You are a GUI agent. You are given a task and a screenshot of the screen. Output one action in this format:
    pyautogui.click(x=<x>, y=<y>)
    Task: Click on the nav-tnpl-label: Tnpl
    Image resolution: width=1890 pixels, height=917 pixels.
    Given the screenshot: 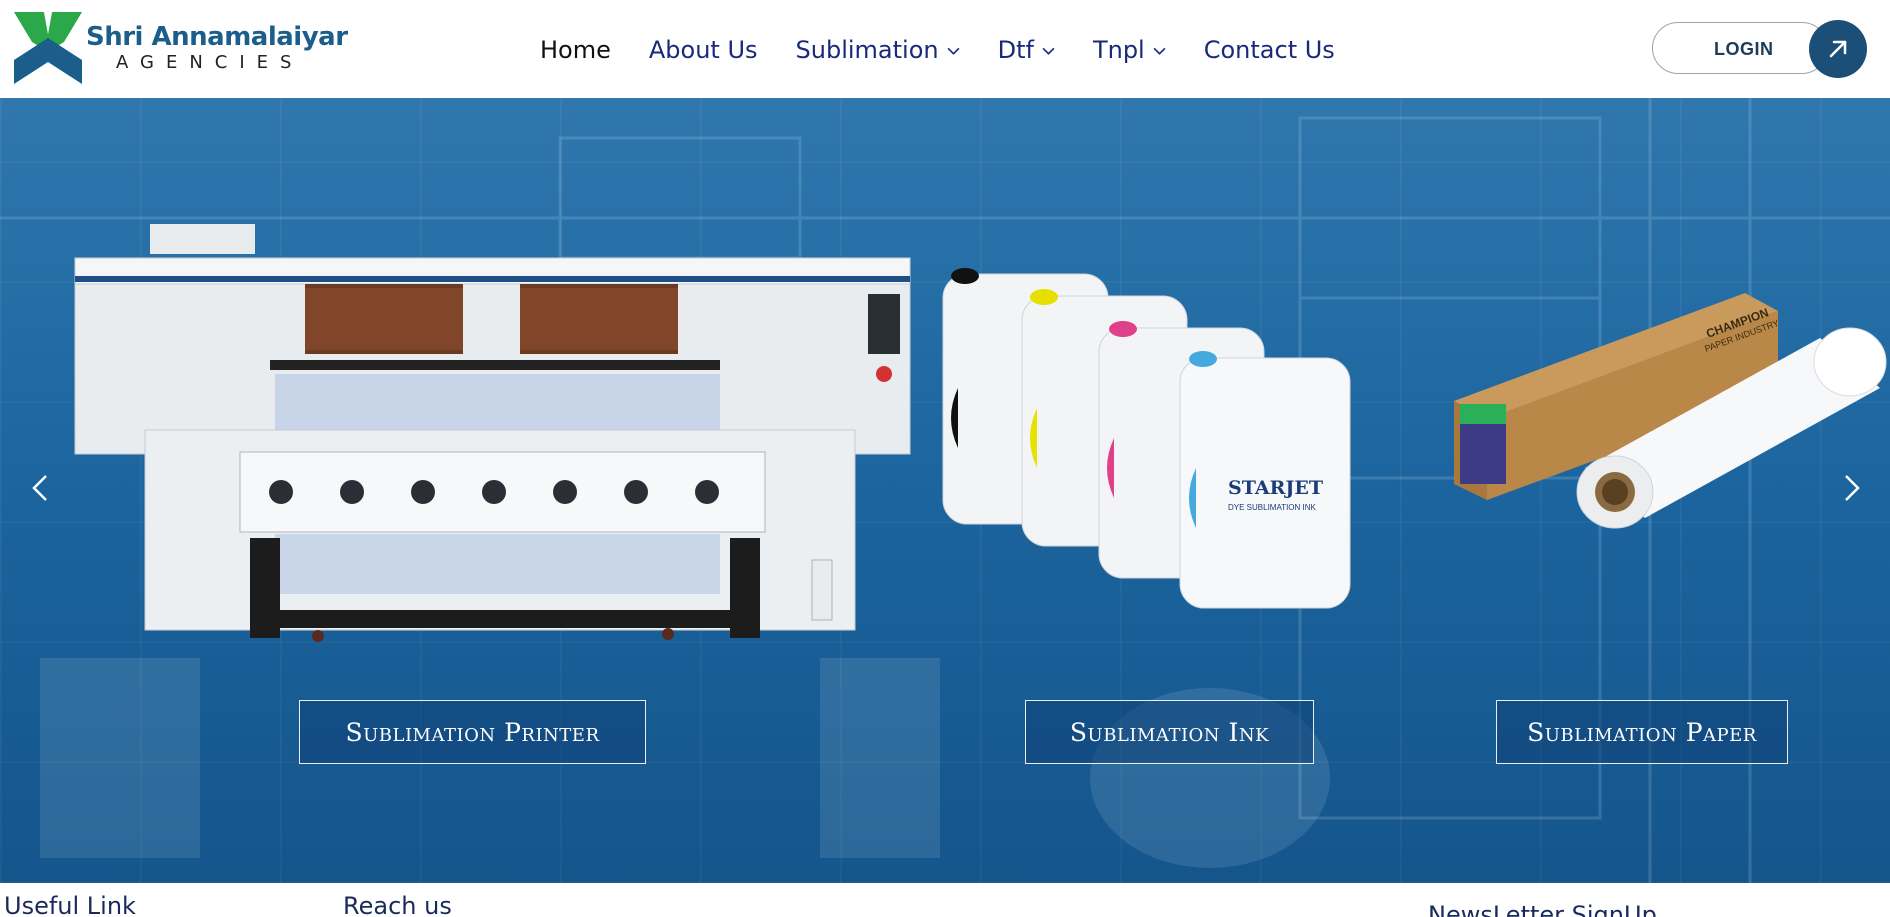 What is the action you would take?
    pyautogui.click(x=1118, y=50)
    